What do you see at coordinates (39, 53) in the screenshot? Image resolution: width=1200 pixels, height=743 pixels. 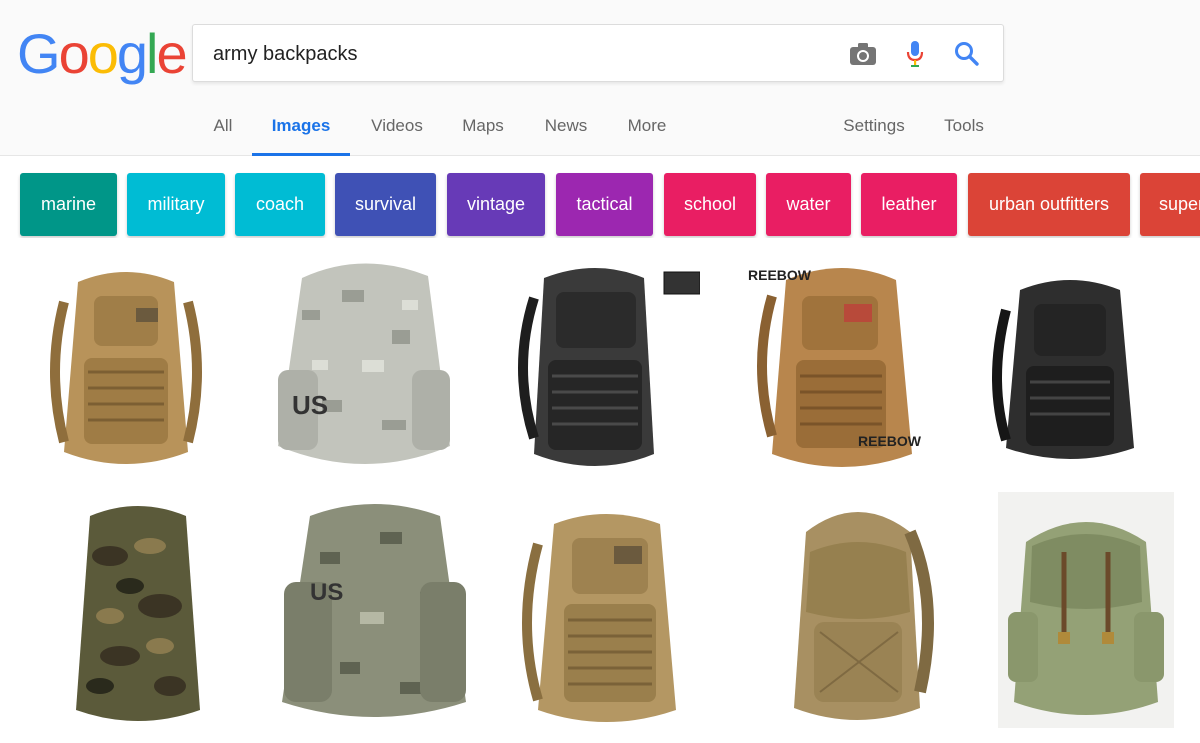 I see `logo-letter: G` at bounding box center [39, 53].